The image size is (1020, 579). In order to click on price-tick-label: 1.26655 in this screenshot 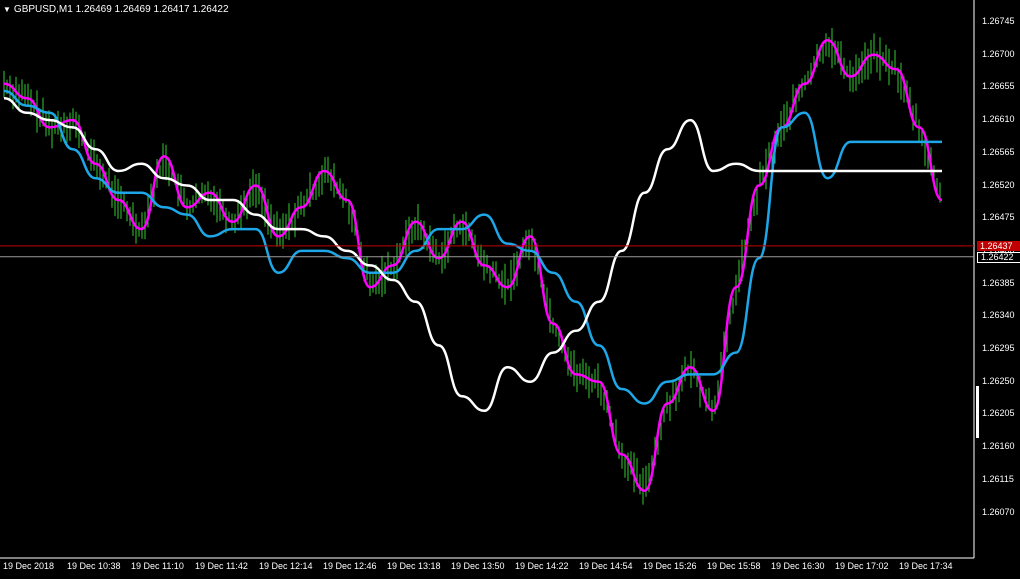, I will do `click(998, 86)`.